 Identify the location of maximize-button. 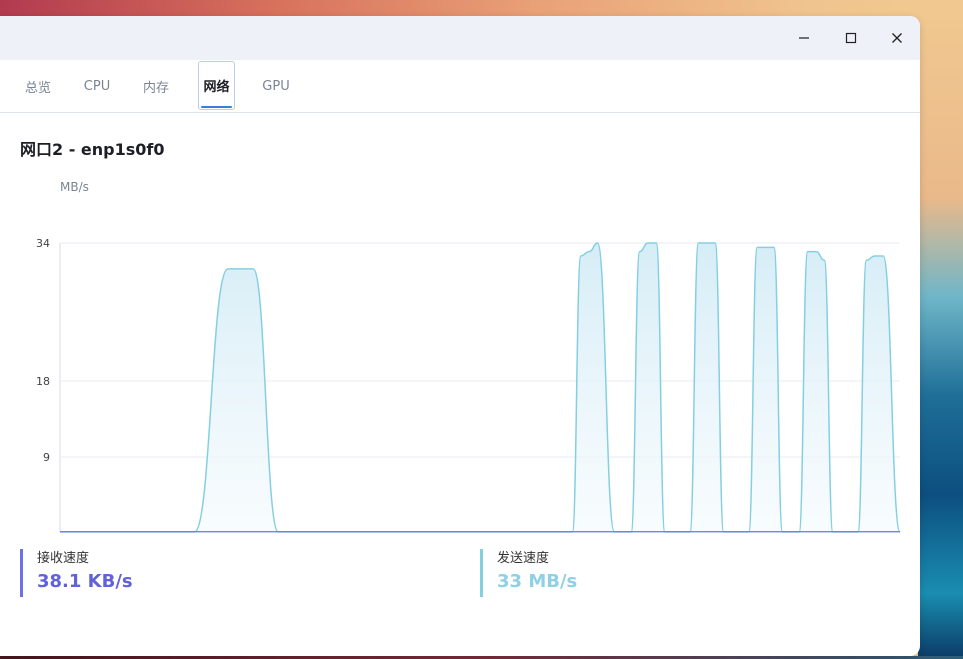
(851, 38).